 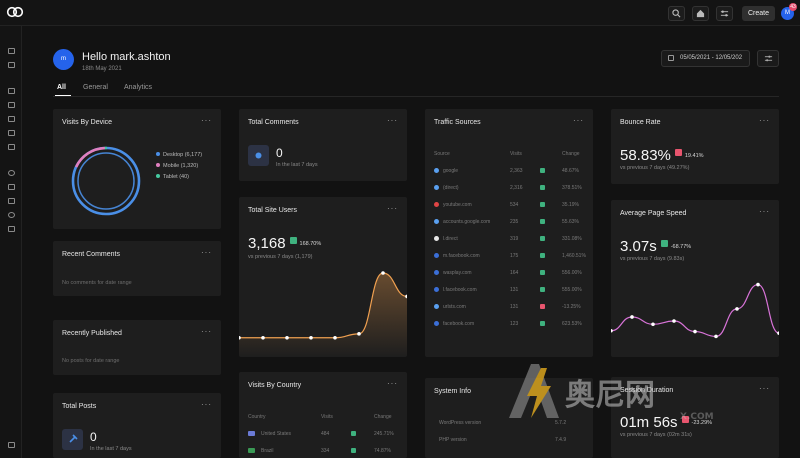 What do you see at coordinates (768, 58) in the screenshot?
I see `filter-button` at bounding box center [768, 58].